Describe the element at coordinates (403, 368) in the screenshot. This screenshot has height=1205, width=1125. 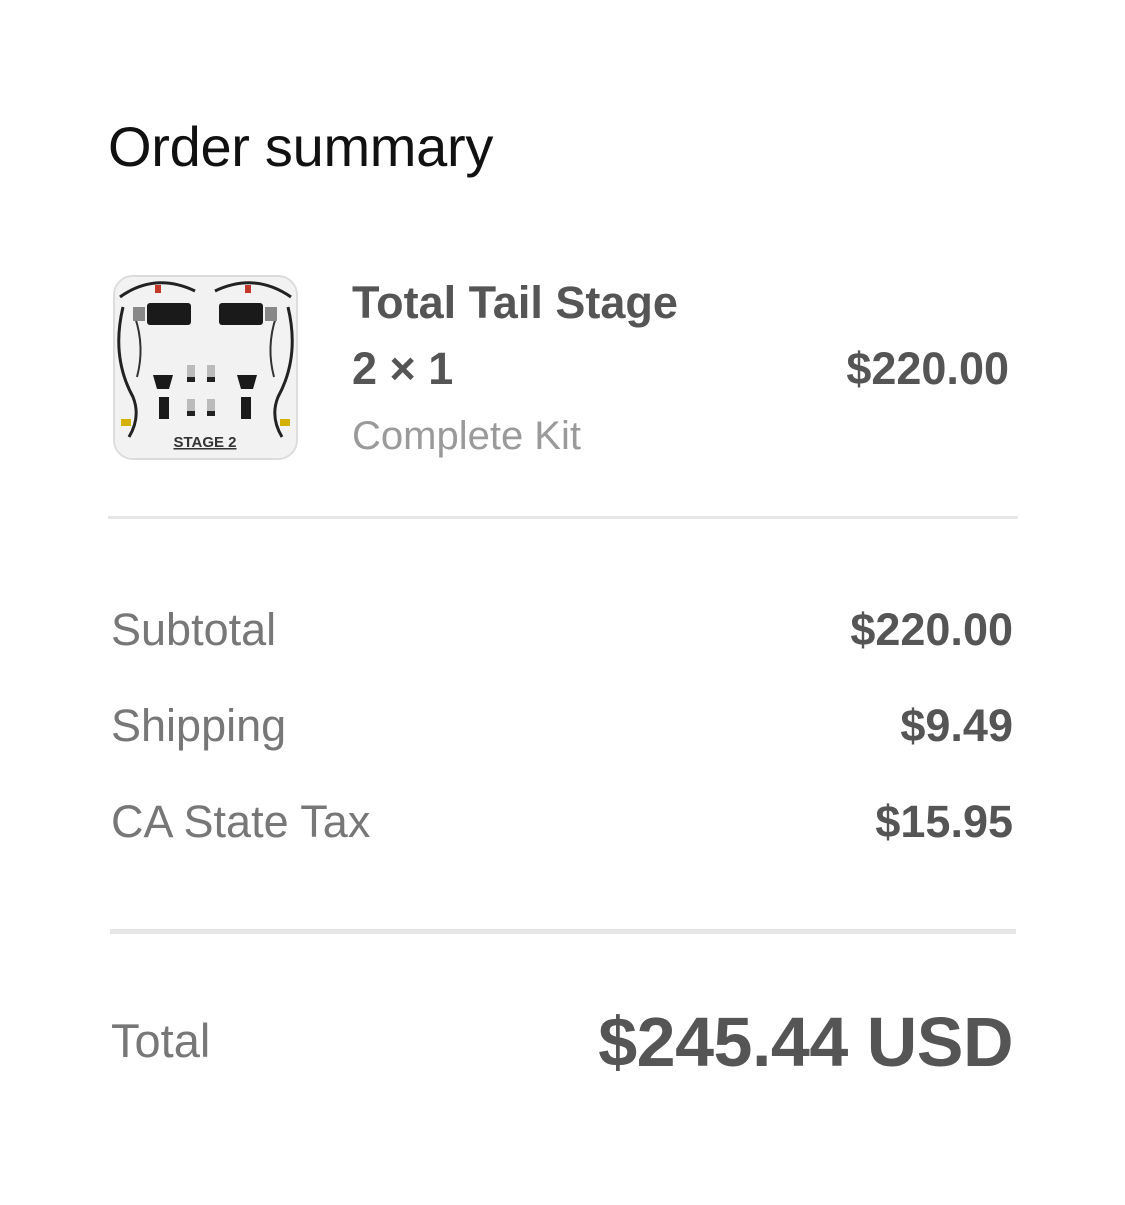
I see `product-quantity: 2 × 1` at that location.